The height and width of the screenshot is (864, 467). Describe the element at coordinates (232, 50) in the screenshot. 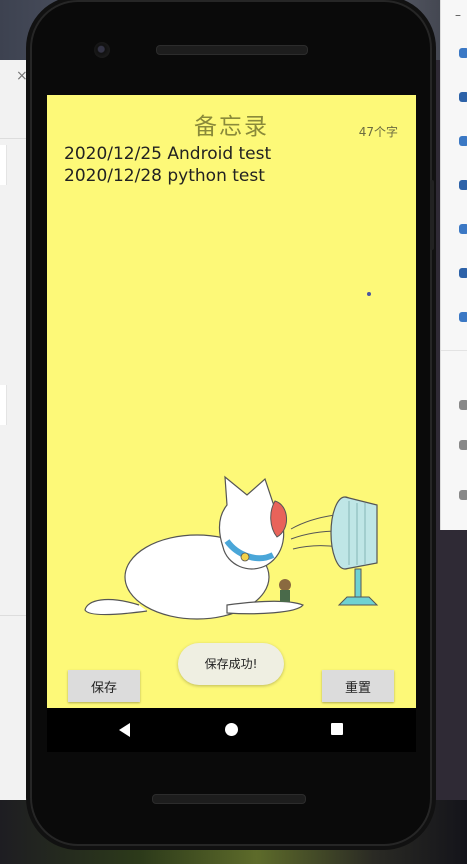

I see `top-speaker` at that location.